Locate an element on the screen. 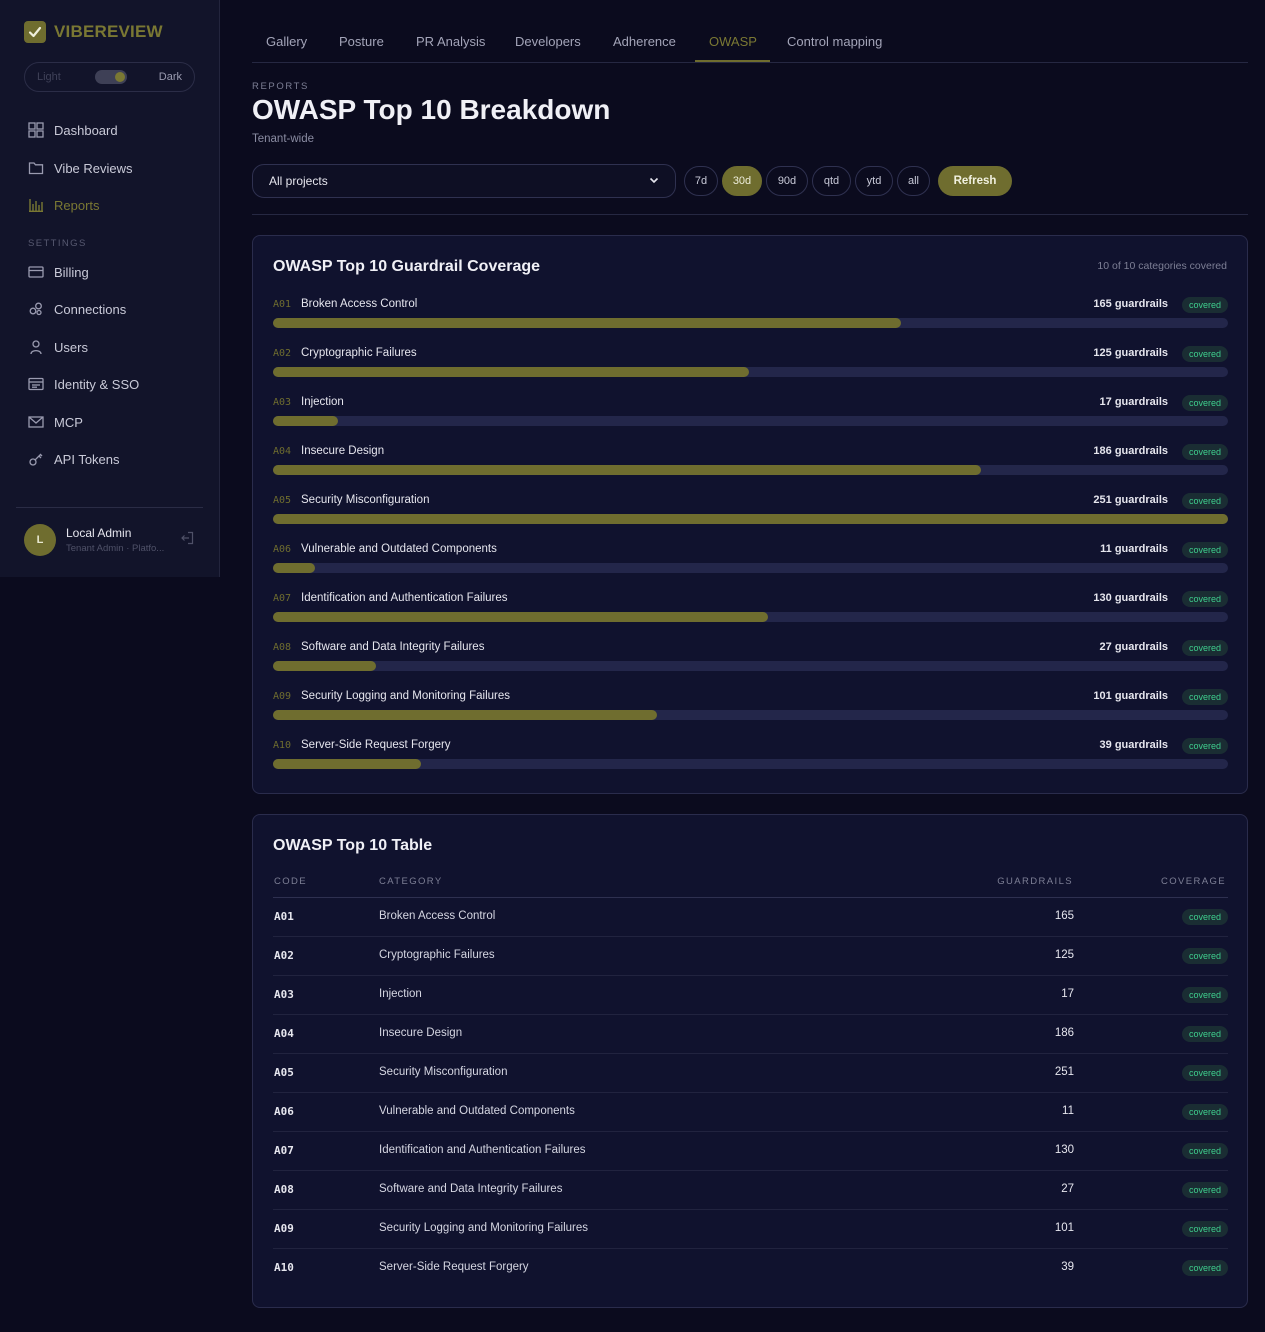 This screenshot has height=1332, width=1265. table-row: A05 Security Misconfiguration 251 covered is located at coordinates (750, 1073).